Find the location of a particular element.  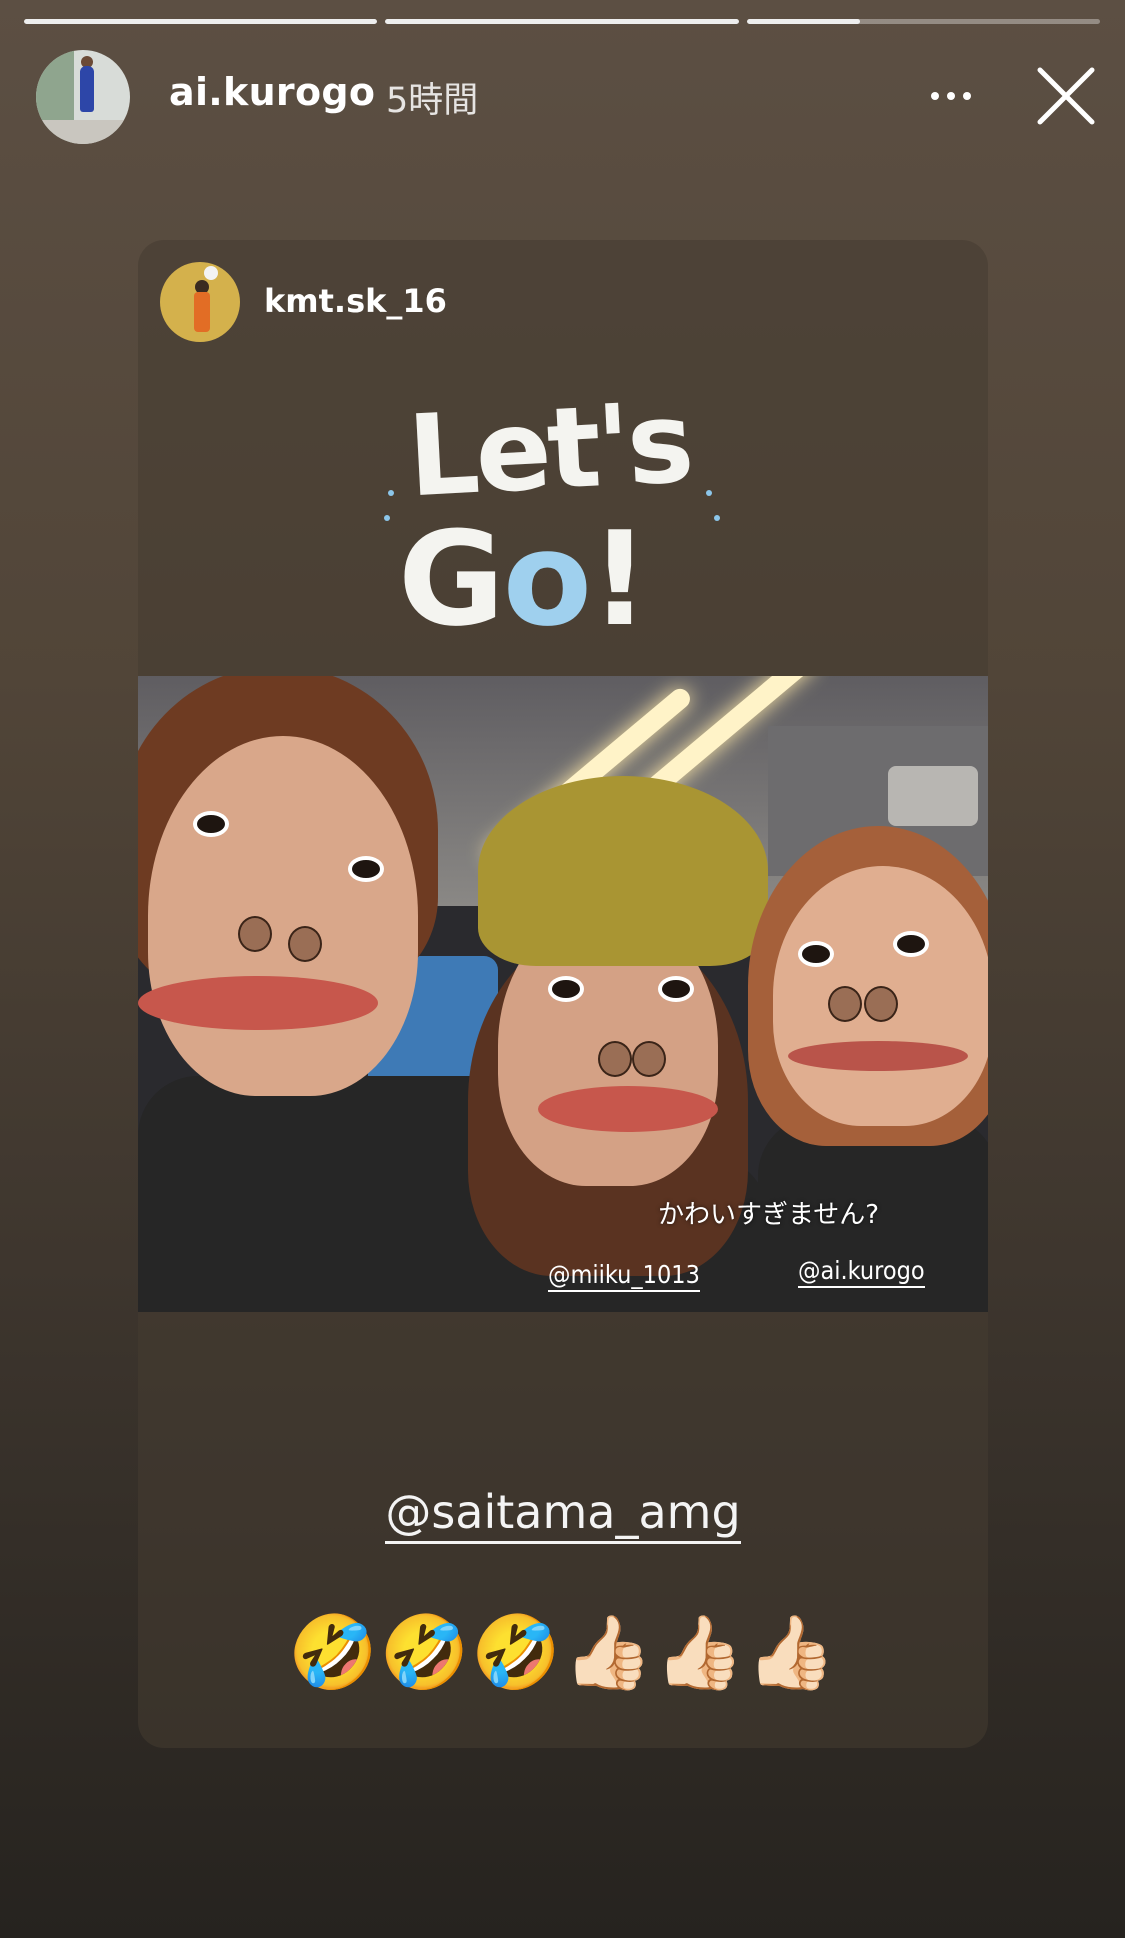

person-left-face is located at coordinates (283, 916).